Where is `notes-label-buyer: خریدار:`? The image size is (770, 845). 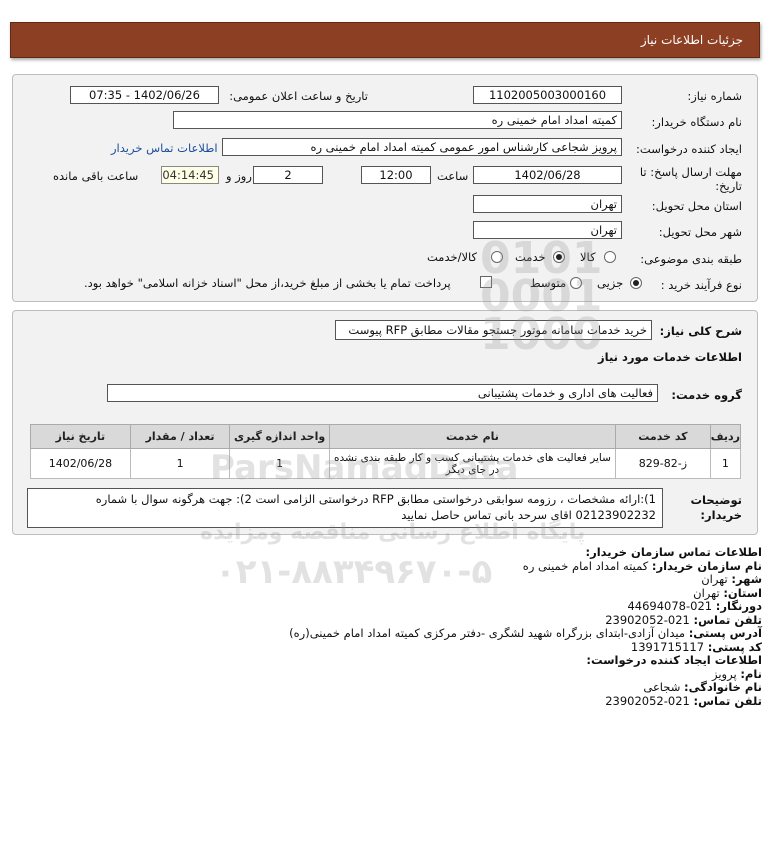
notes-label-buyer: خریدار: is located at coordinates (721, 515).